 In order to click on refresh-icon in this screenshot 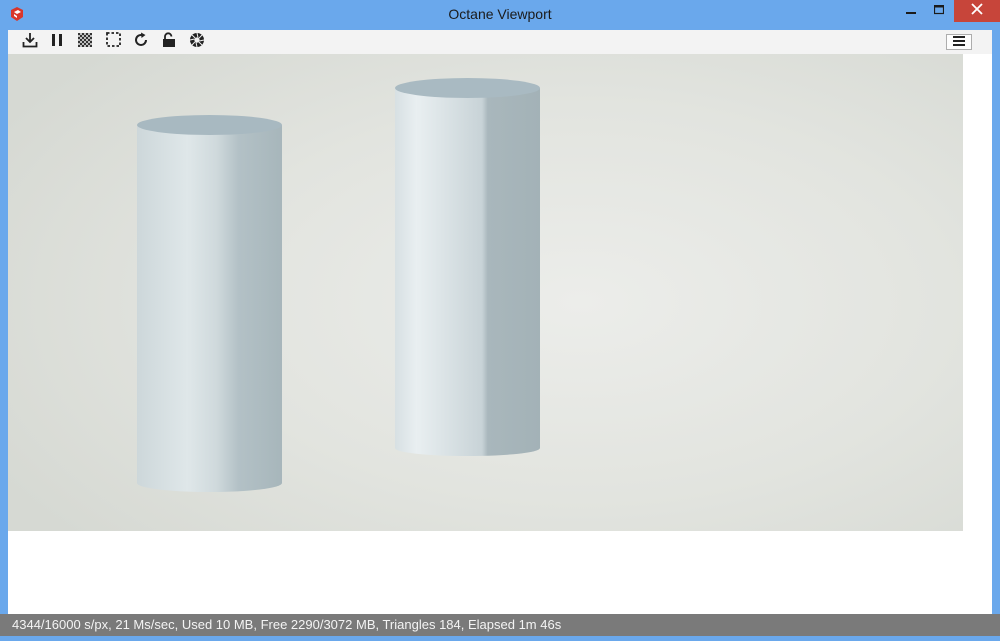, I will do `click(141, 42)`.